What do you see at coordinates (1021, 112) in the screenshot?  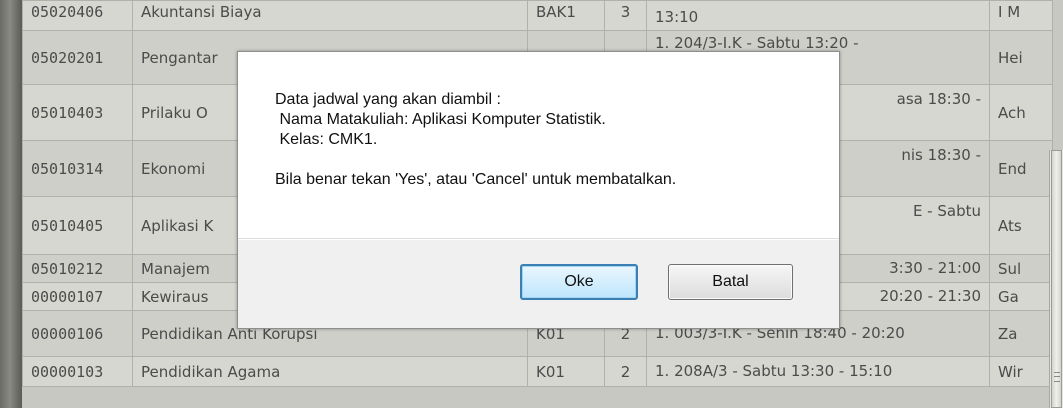 I see `course-lecturer: Ach` at bounding box center [1021, 112].